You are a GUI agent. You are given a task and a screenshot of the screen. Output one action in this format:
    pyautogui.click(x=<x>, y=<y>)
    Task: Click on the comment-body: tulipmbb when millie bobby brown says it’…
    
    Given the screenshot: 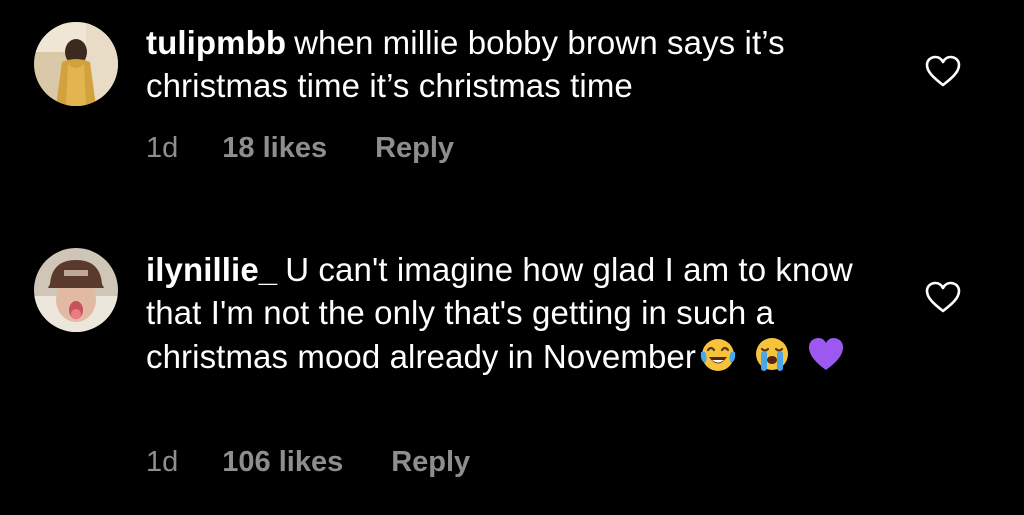 What is the action you would take?
    pyautogui.click(x=521, y=64)
    